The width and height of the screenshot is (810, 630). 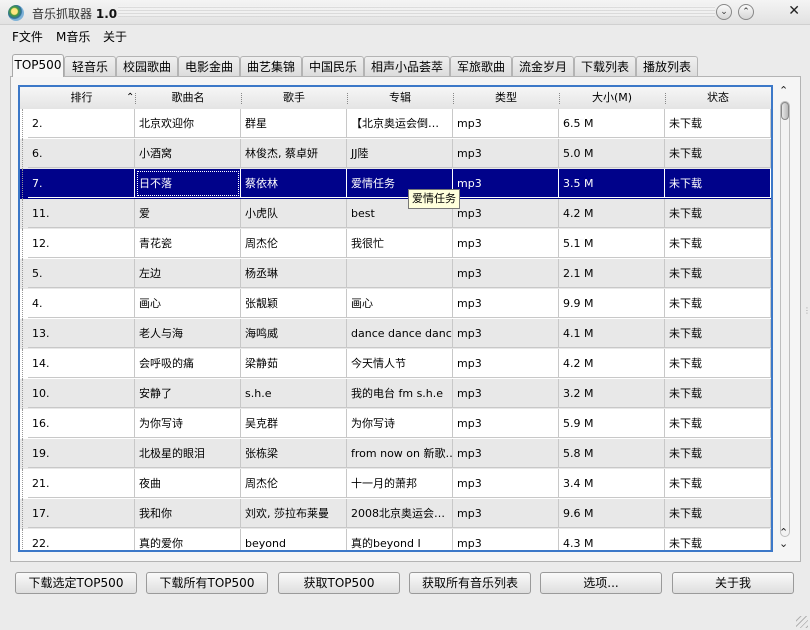 What do you see at coordinates (612, 123) in the screenshot?
I see `size-cell: 6.5 M` at bounding box center [612, 123].